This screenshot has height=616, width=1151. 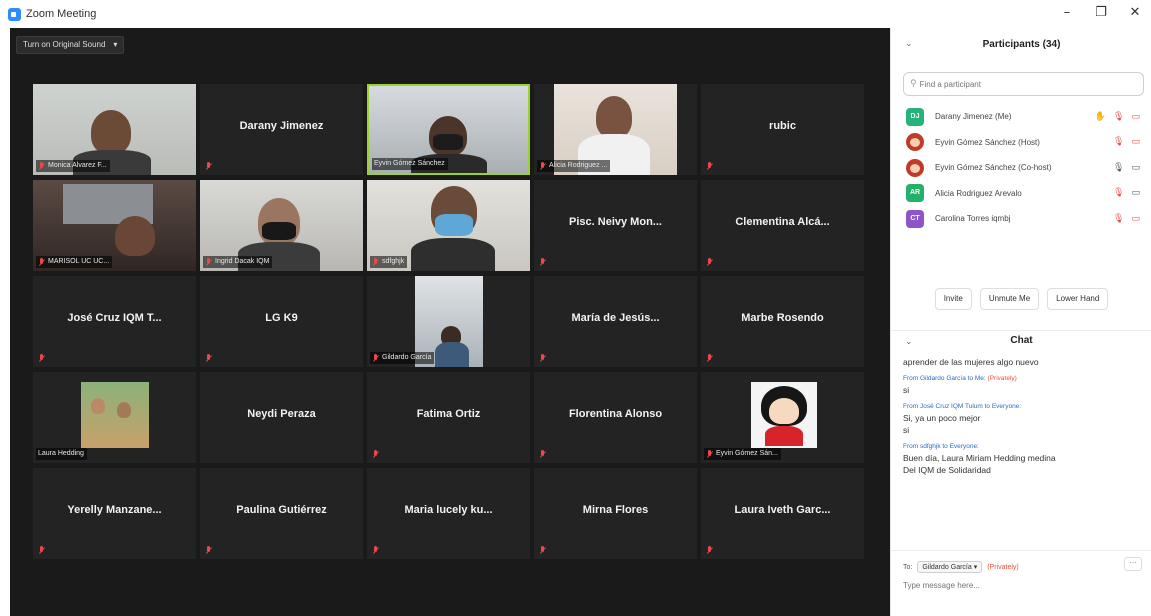 What do you see at coordinates (906, 390) in the screenshot?
I see `chat-message-text: si` at bounding box center [906, 390].